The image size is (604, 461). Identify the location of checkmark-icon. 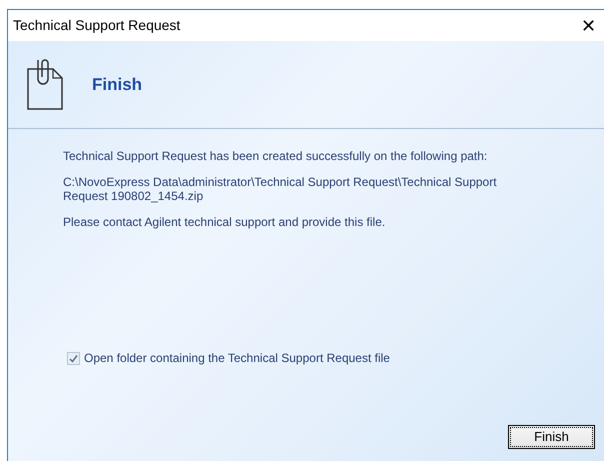
(73, 358).